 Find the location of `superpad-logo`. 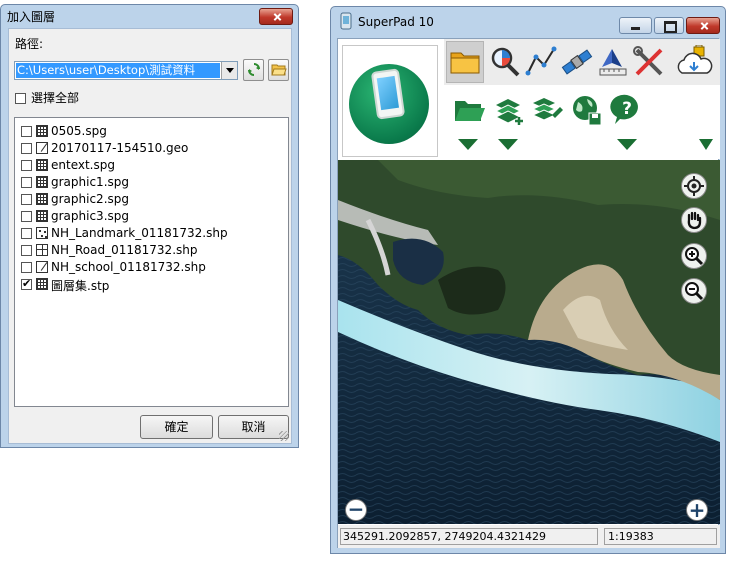

superpad-logo is located at coordinates (390, 101).